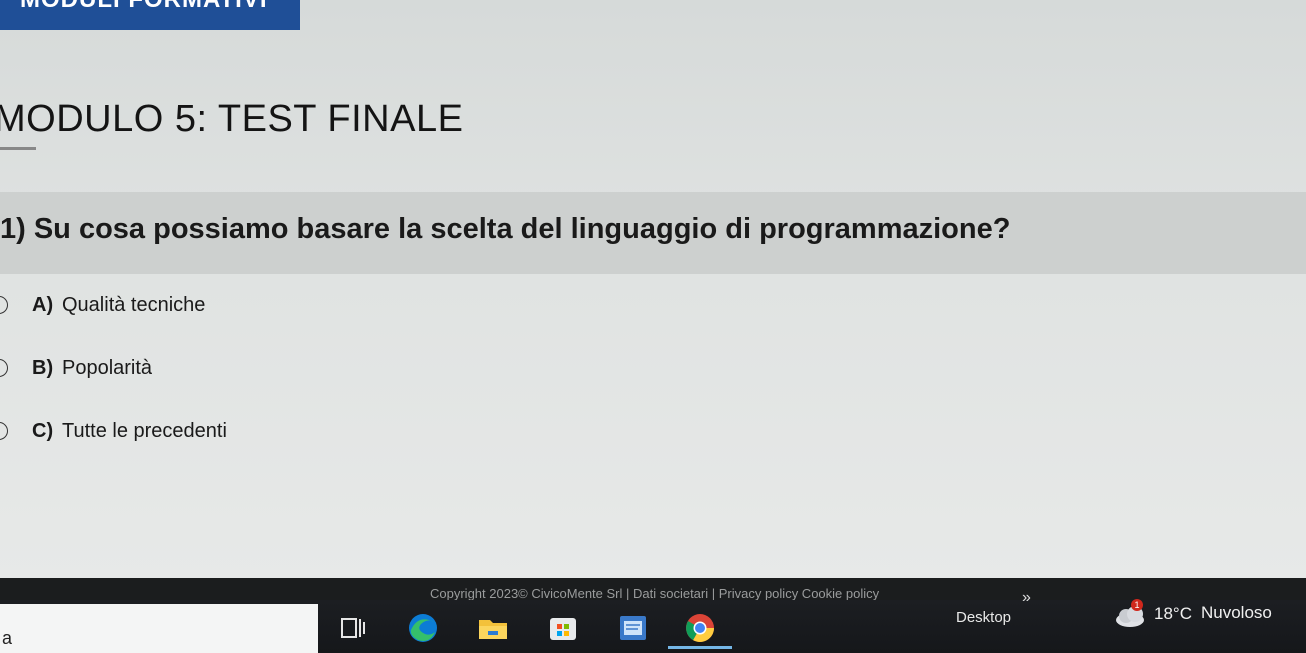 The height and width of the screenshot is (653, 1306). What do you see at coordinates (1132, 614) in the screenshot?
I see `weather-cloud-icon: 1` at bounding box center [1132, 614].